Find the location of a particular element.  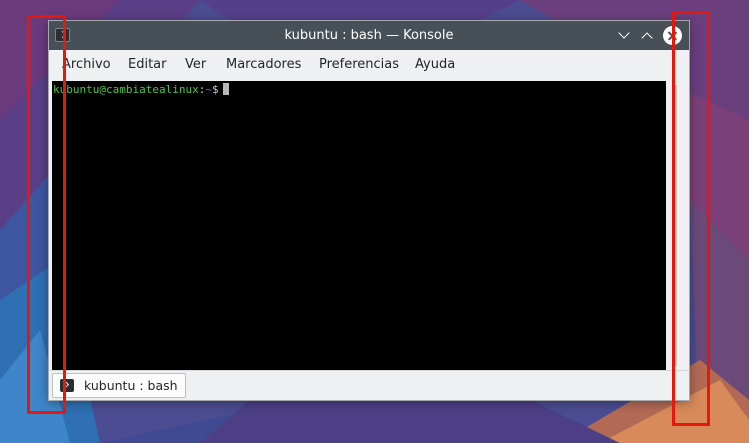

chevron-up-icon is located at coordinates (647, 38).